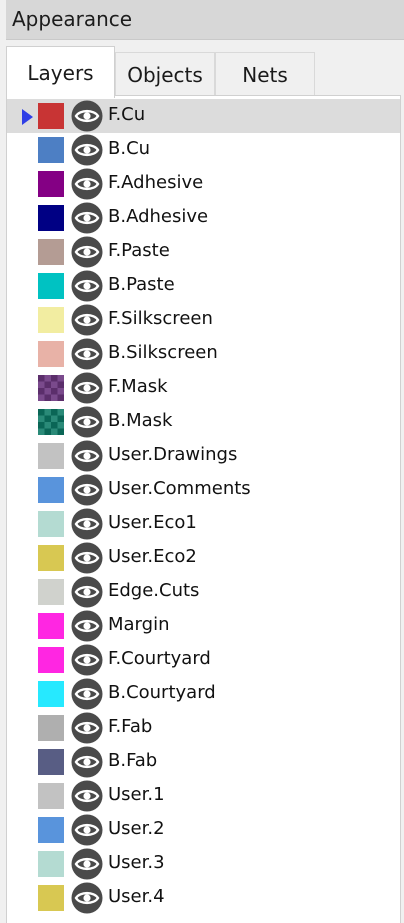 The height and width of the screenshot is (923, 404). Describe the element at coordinates (203, 898) in the screenshot. I see `layer-row: User.4` at that location.